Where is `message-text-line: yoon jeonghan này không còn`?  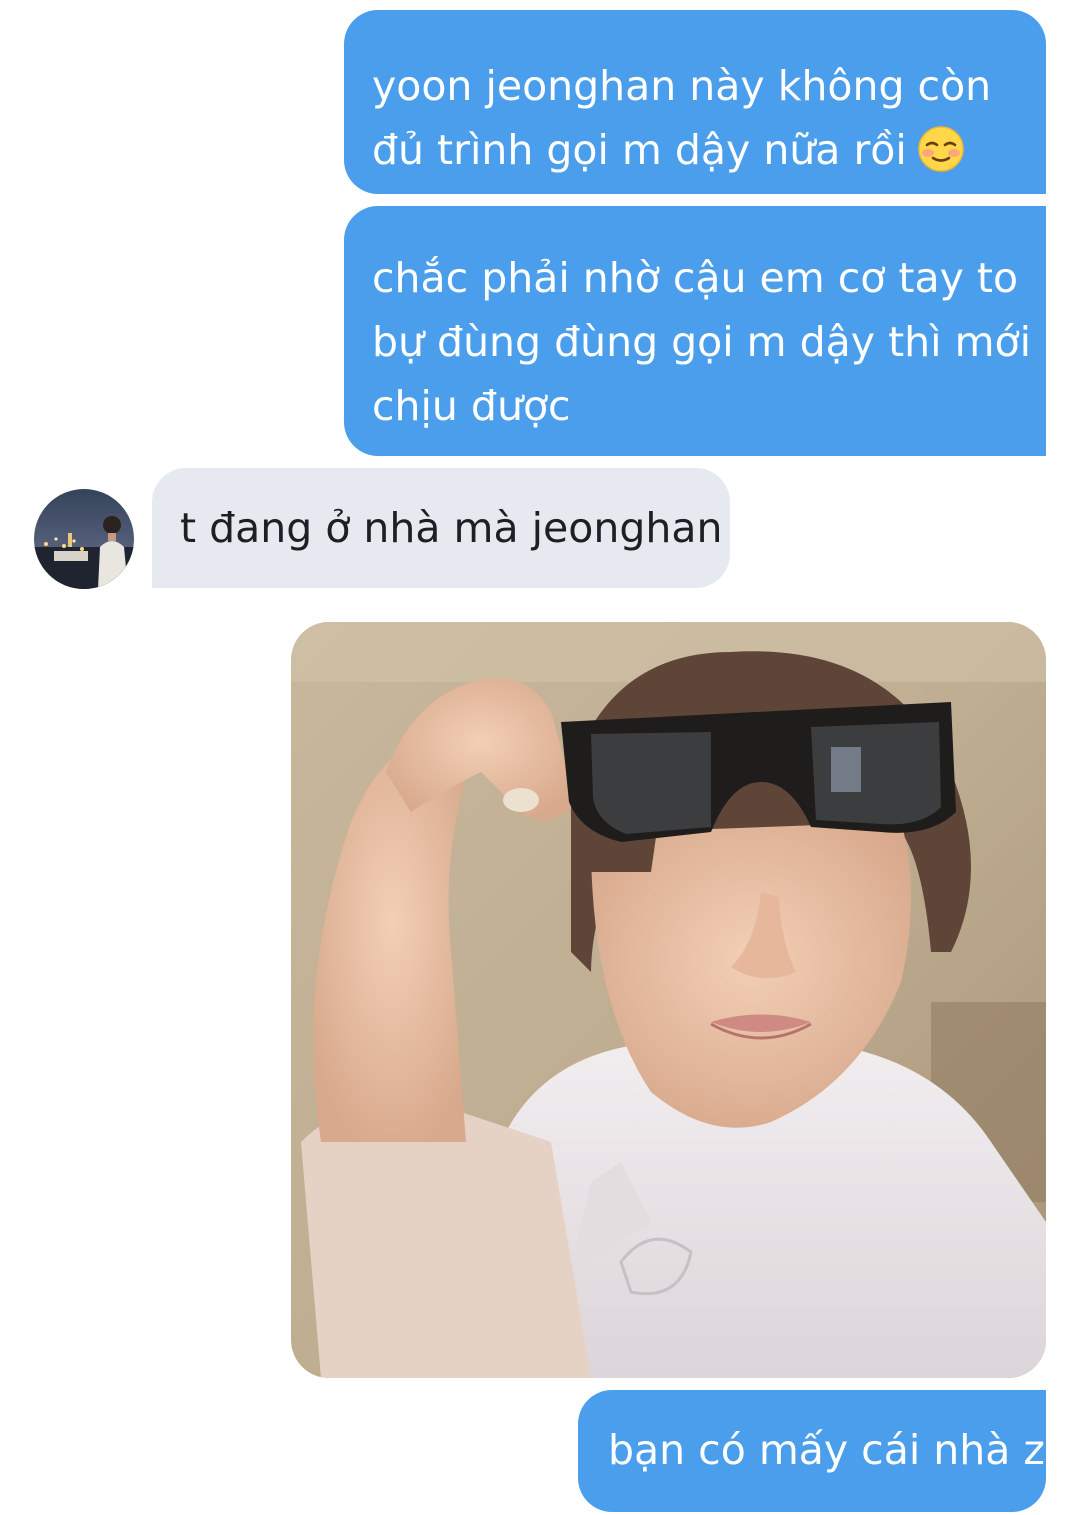 message-text-line: yoon jeonghan này không còn is located at coordinates (682, 86).